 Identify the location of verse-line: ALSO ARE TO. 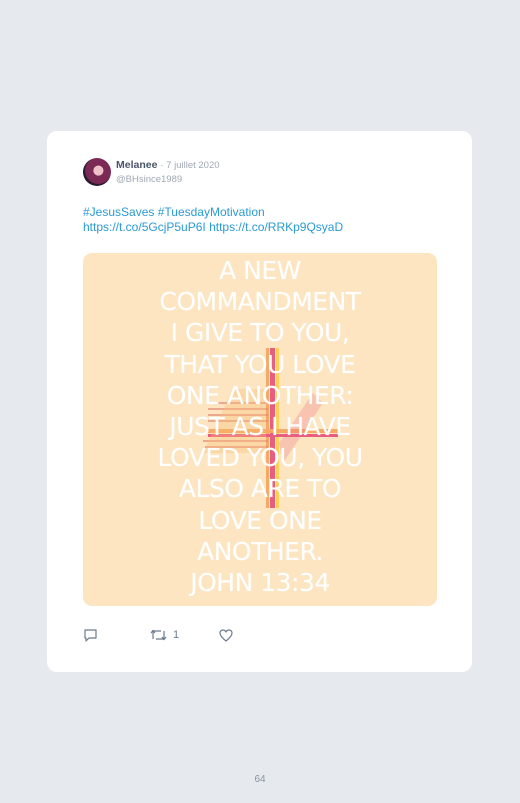
(260, 489).